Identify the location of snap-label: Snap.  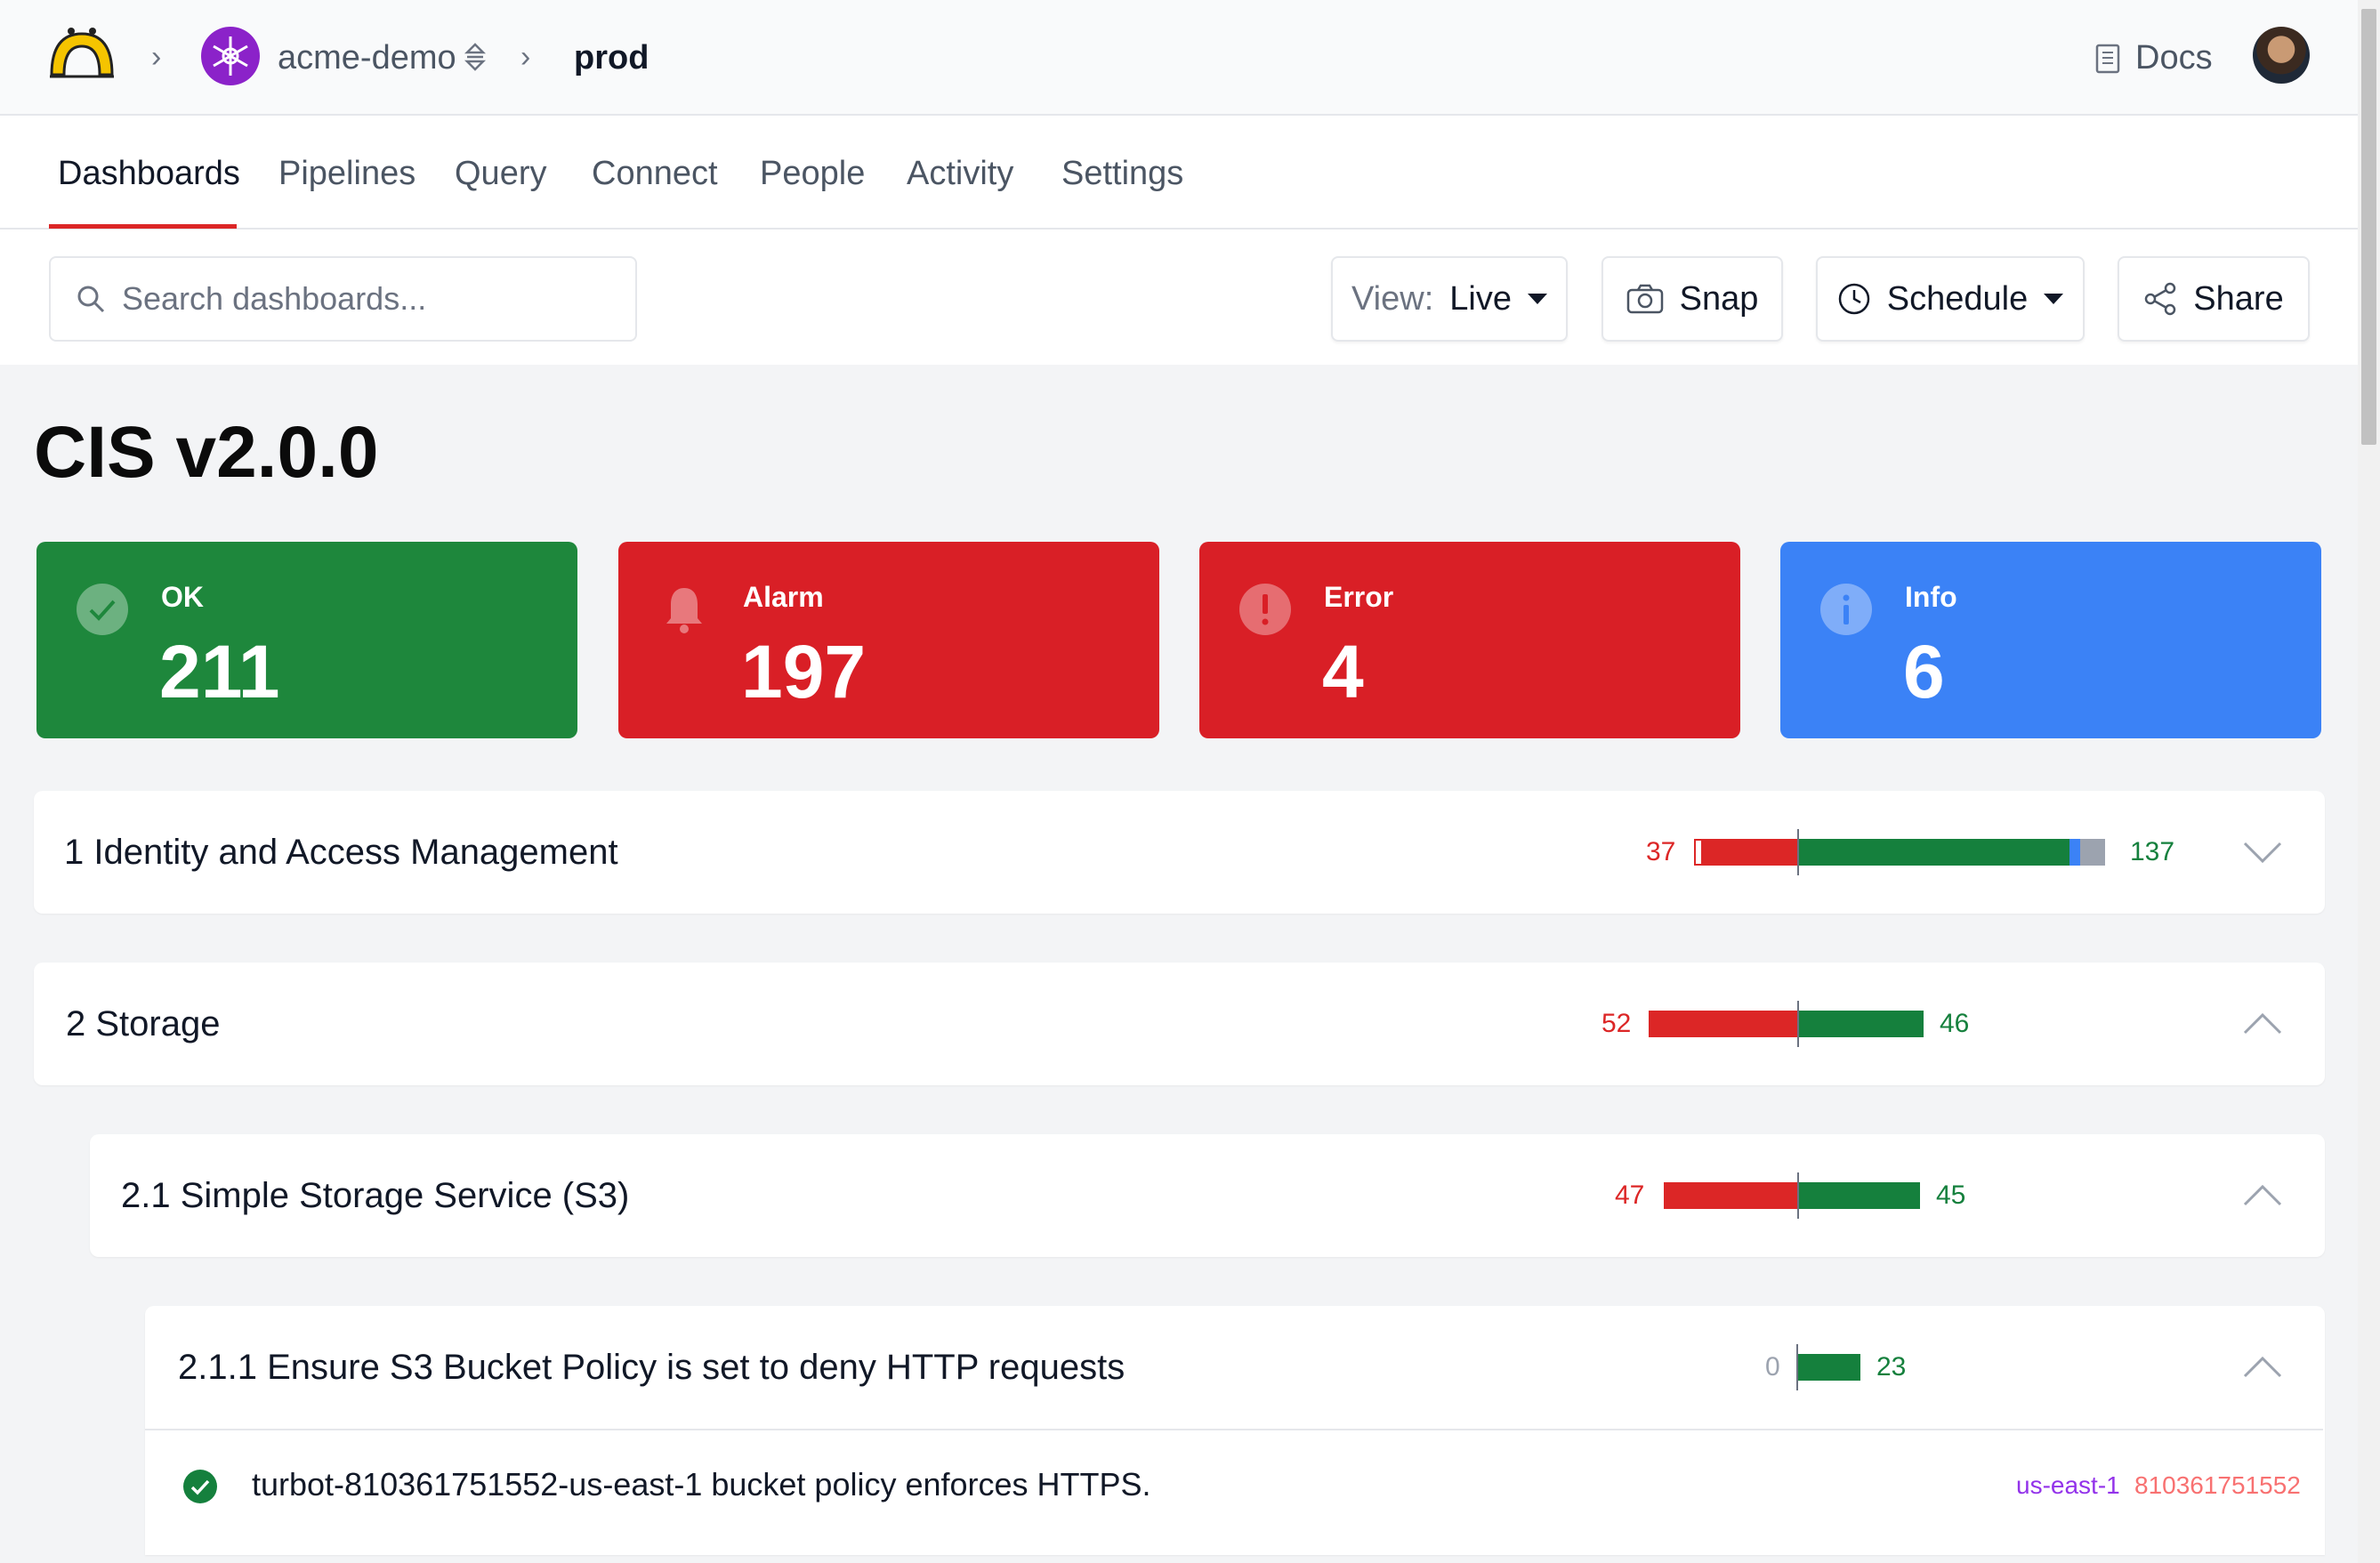
(1719, 298).